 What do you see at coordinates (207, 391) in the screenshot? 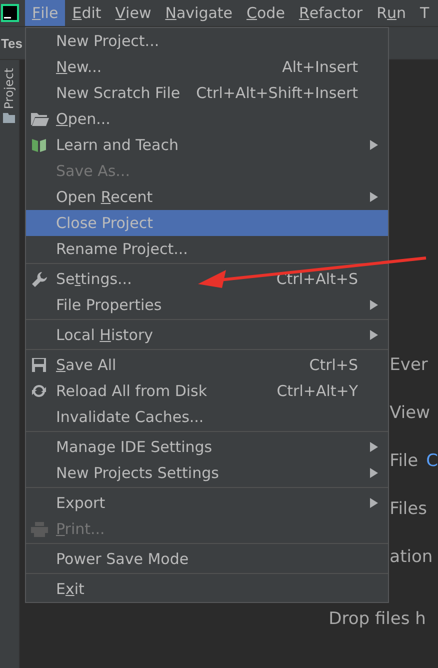
I see `menu-item: Reload All from Disk Ctrl+Alt+Y` at bounding box center [207, 391].